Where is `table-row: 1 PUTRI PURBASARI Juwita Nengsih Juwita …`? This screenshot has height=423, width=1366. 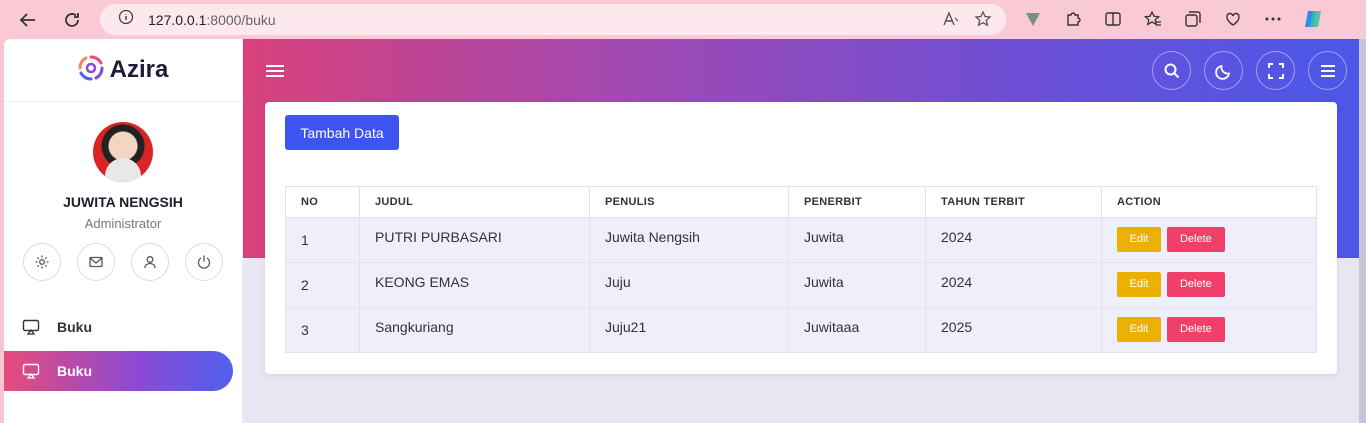
table-row: 1 PUTRI PURBASARI Juwita Nengsih Juwita … is located at coordinates (801, 240).